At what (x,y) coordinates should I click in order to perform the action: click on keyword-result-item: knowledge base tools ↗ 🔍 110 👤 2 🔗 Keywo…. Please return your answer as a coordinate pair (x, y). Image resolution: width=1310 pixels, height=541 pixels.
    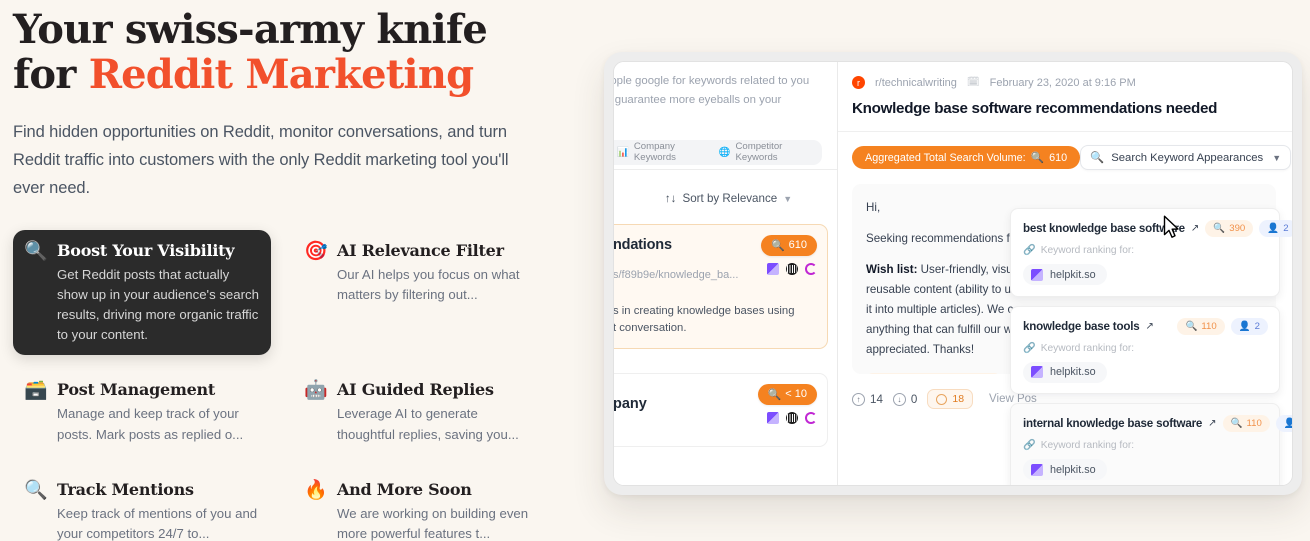
    Looking at the image, I should click on (1145, 349).